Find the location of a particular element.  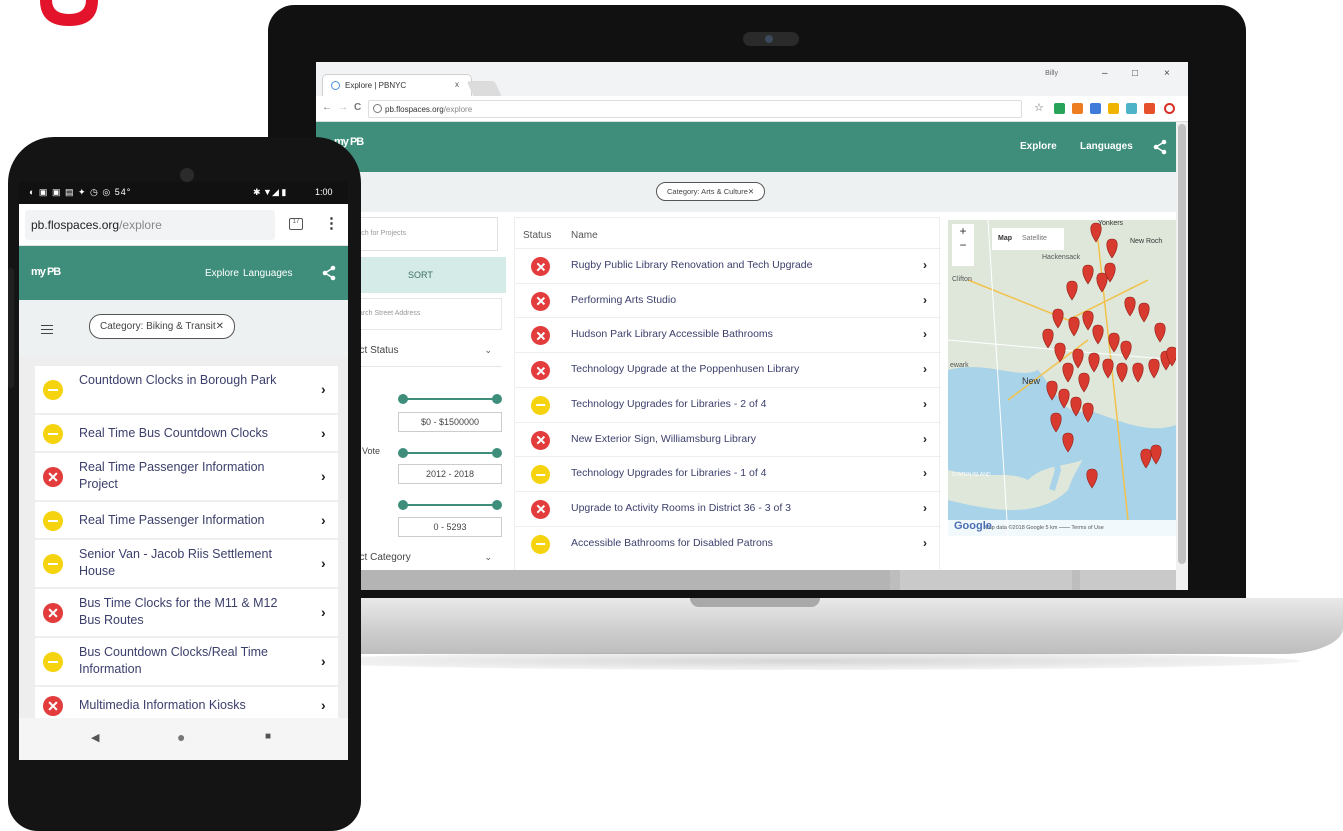

site-info-icon is located at coordinates (377, 108).